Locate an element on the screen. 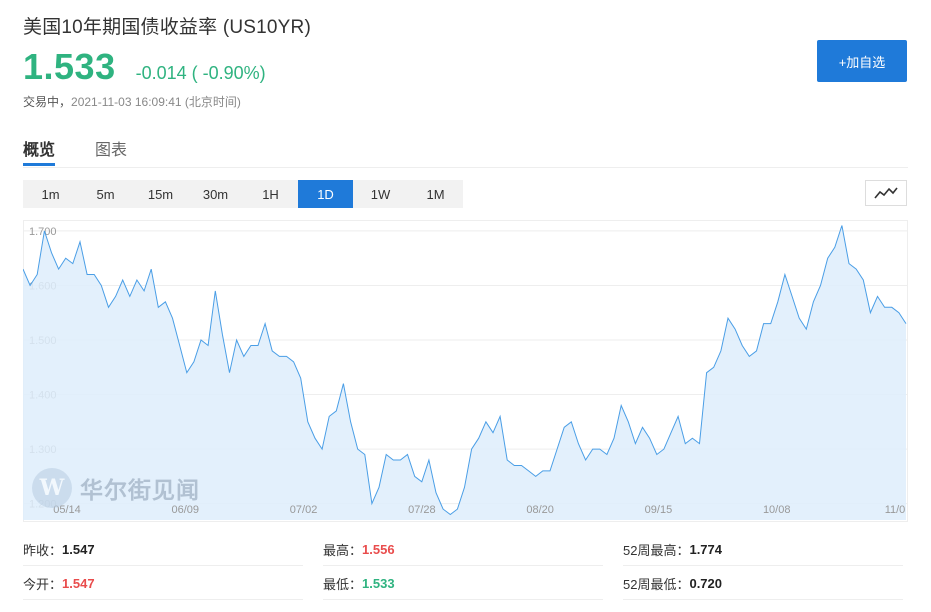 This screenshot has width=931, height=612. timestamp: 2021-11-03 16:09:41 (北京时间) is located at coordinates (156, 102).